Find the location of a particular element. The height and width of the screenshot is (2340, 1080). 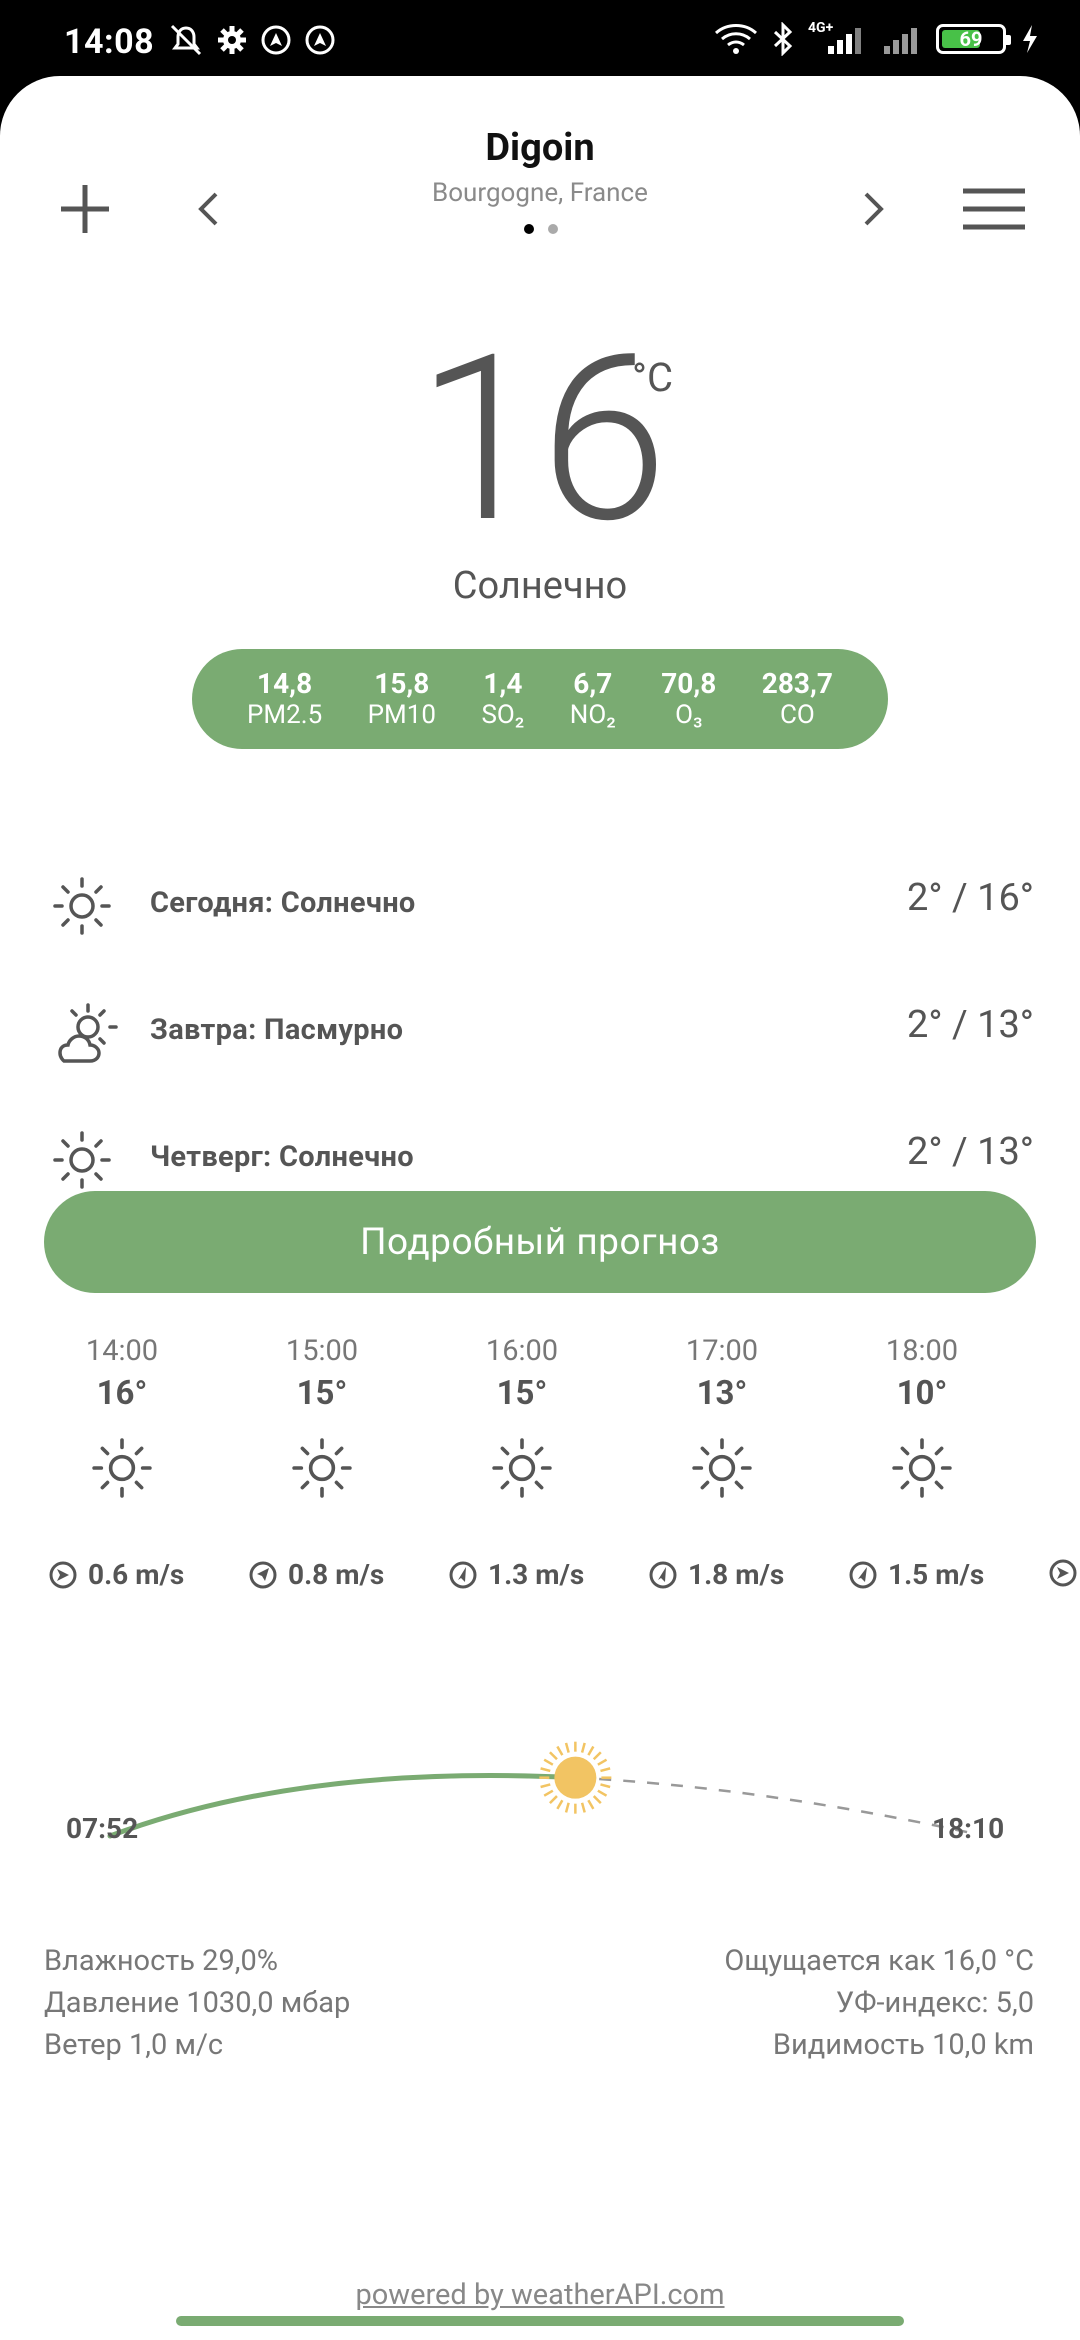

chevron-right-icon is located at coordinates (874, 209).